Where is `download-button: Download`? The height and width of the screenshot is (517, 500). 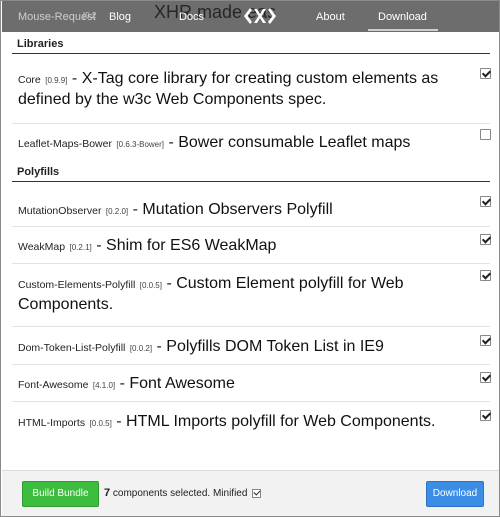 download-button: Download is located at coordinates (455, 494).